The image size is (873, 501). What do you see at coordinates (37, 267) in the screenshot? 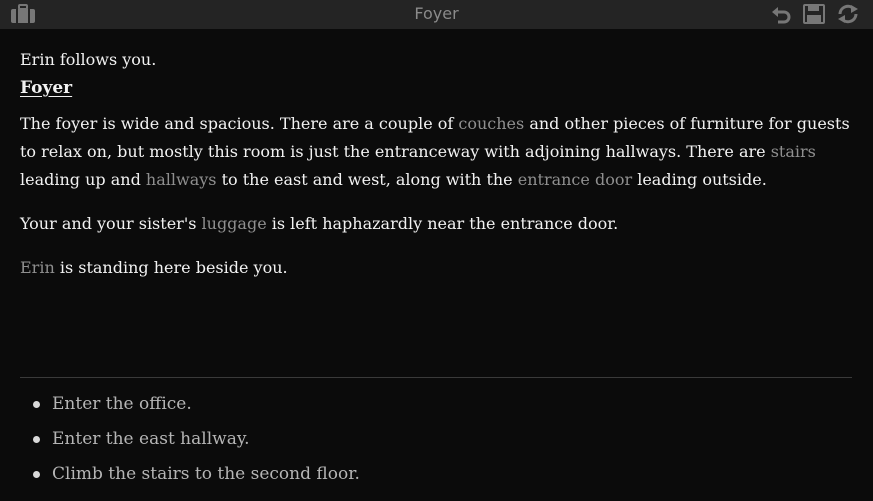
I see `keyword-erin: Erin` at bounding box center [37, 267].